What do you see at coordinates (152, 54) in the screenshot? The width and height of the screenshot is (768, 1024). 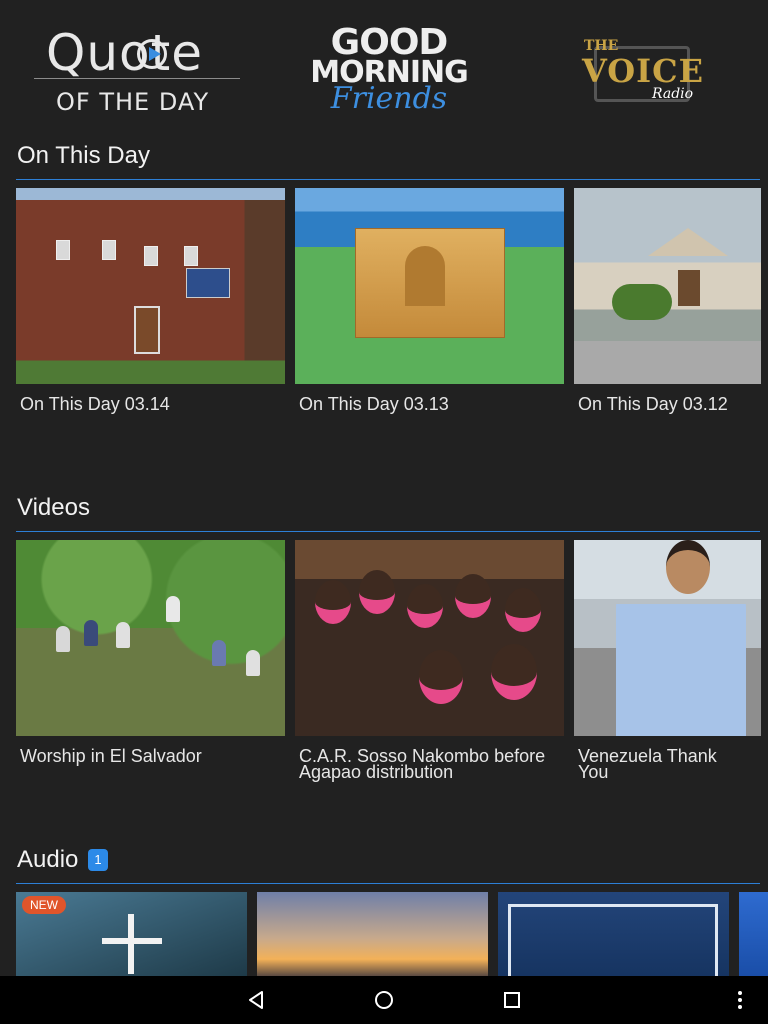 I see `play-icon` at bounding box center [152, 54].